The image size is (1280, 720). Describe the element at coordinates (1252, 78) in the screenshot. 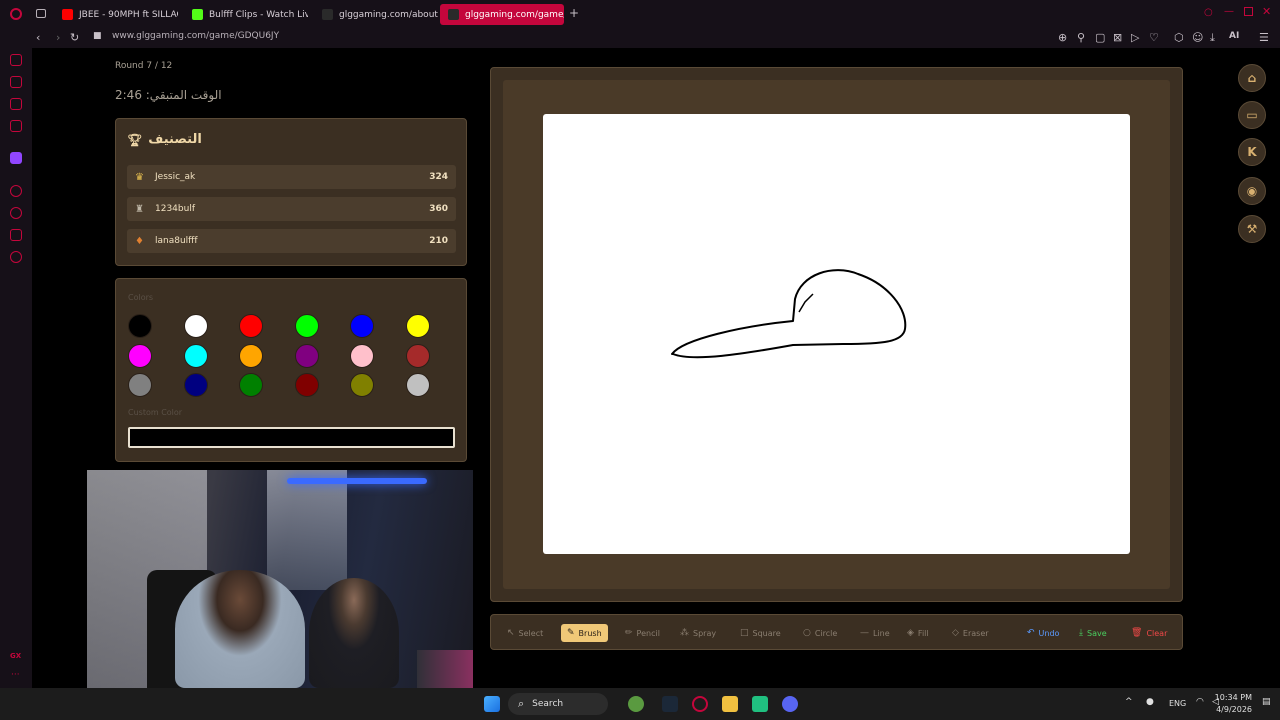

I see `home-button: ⌂` at that location.